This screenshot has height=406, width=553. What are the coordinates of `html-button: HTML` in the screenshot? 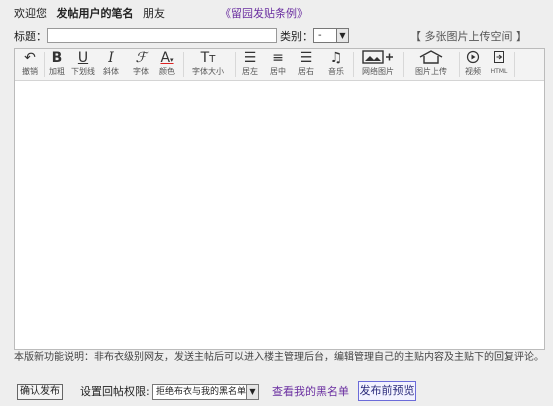 It's located at (499, 64).